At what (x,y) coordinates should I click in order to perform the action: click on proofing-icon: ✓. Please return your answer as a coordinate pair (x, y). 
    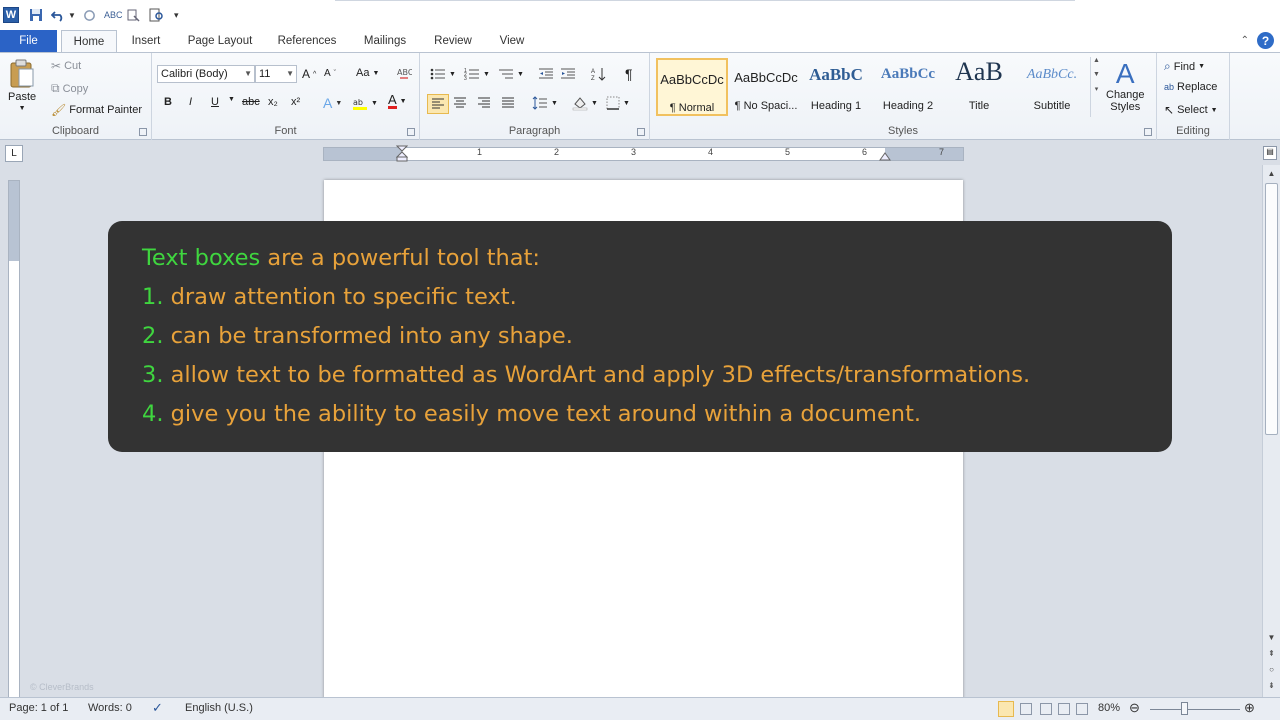
    Looking at the image, I should click on (157, 708).